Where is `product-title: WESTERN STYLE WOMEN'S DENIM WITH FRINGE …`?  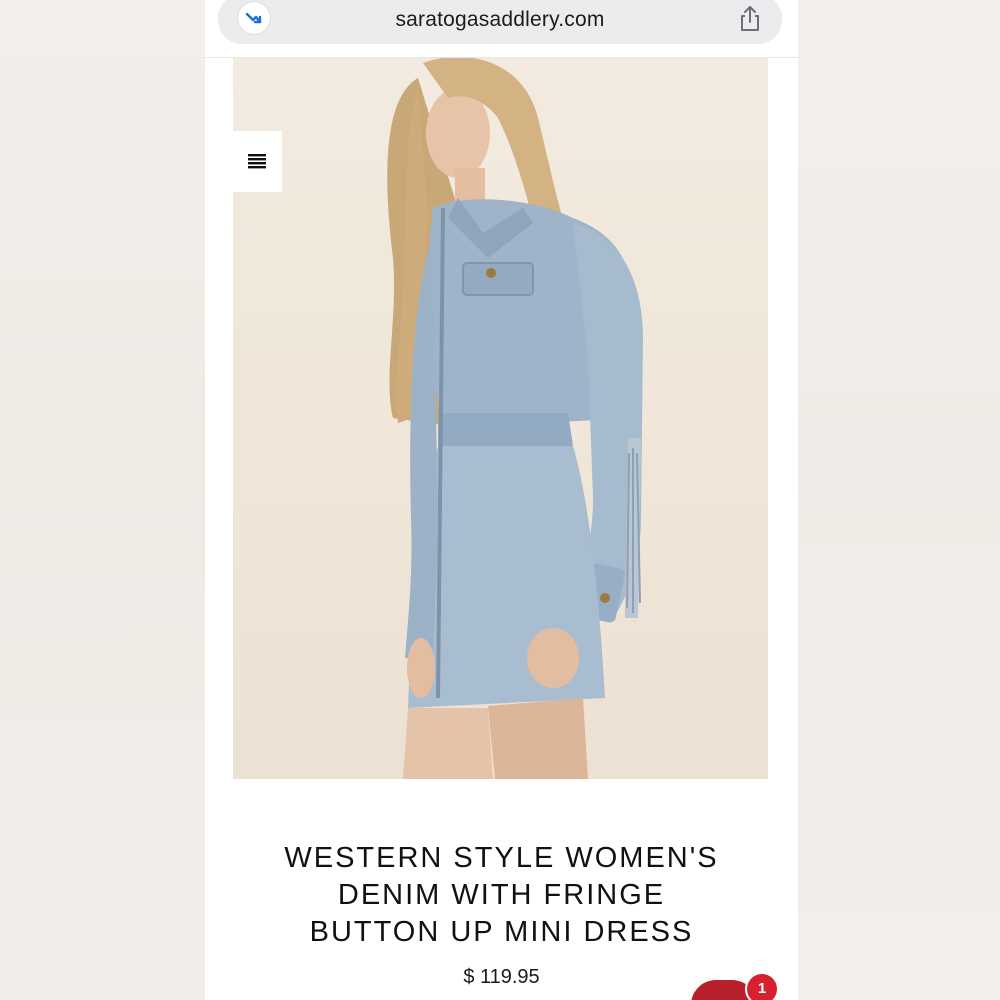 product-title: WESTERN STYLE WOMEN'S DENIM WITH FRINGE … is located at coordinates (501, 895).